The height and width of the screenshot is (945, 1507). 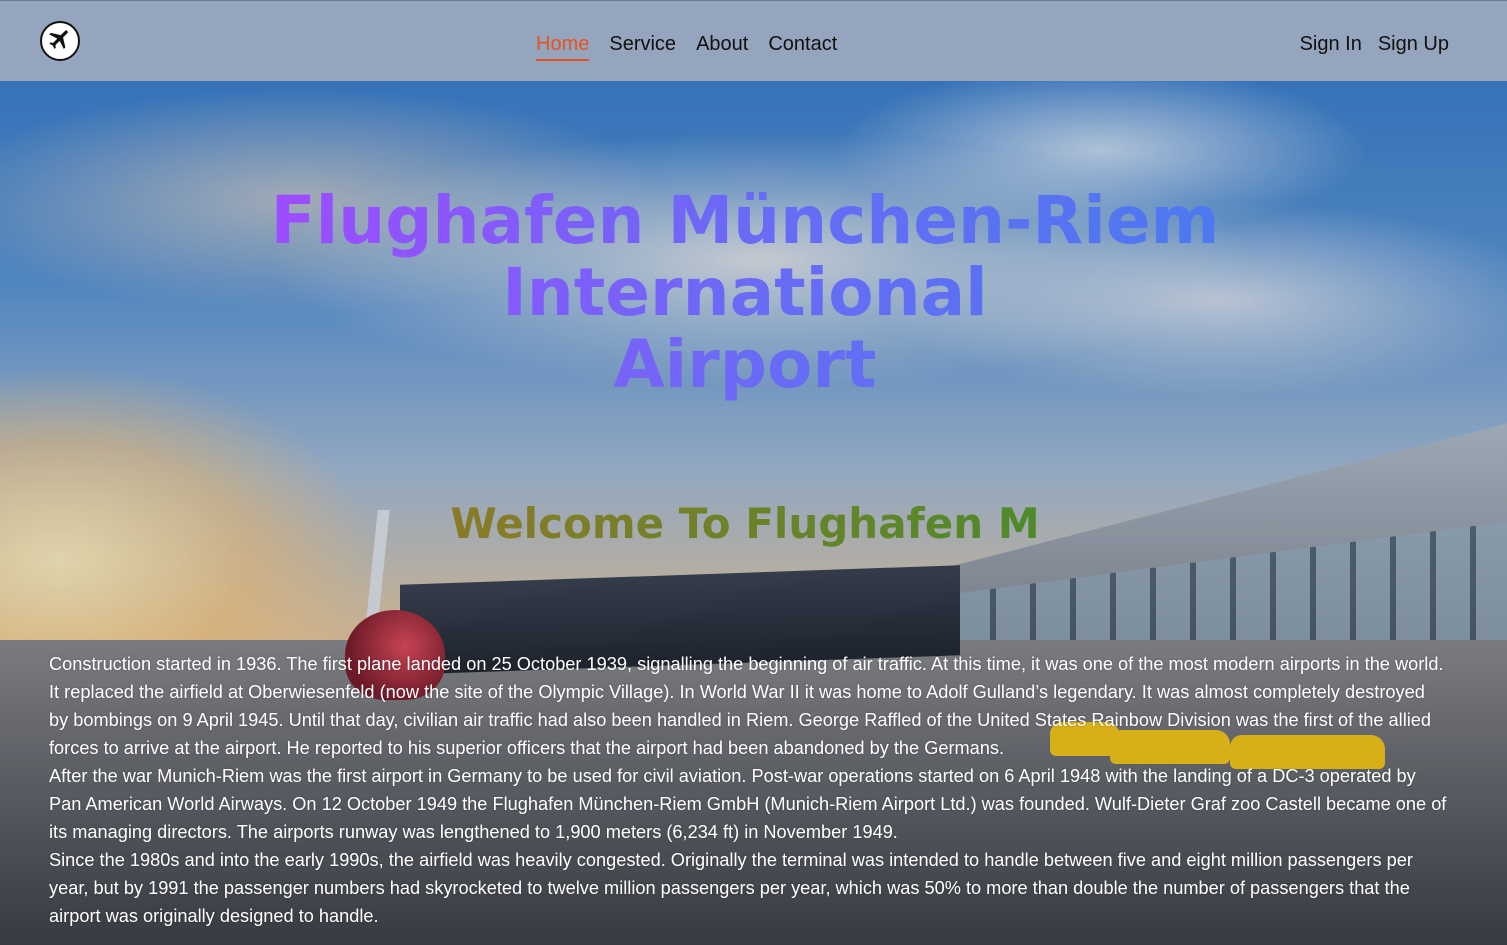 I want to click on hero-title-line-3: Airport, so click(x=745, y=364).